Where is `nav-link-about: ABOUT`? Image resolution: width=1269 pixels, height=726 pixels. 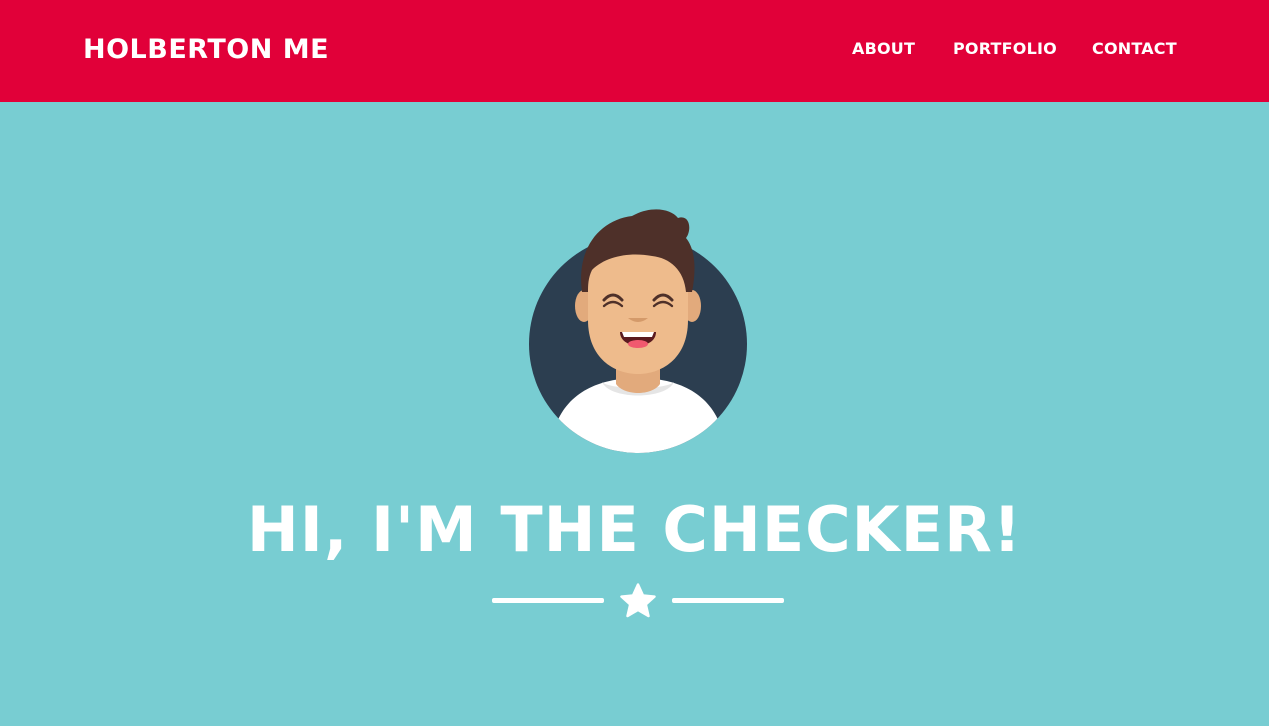 nav-link-about: ABOUT is located at coordinates (883, 49).